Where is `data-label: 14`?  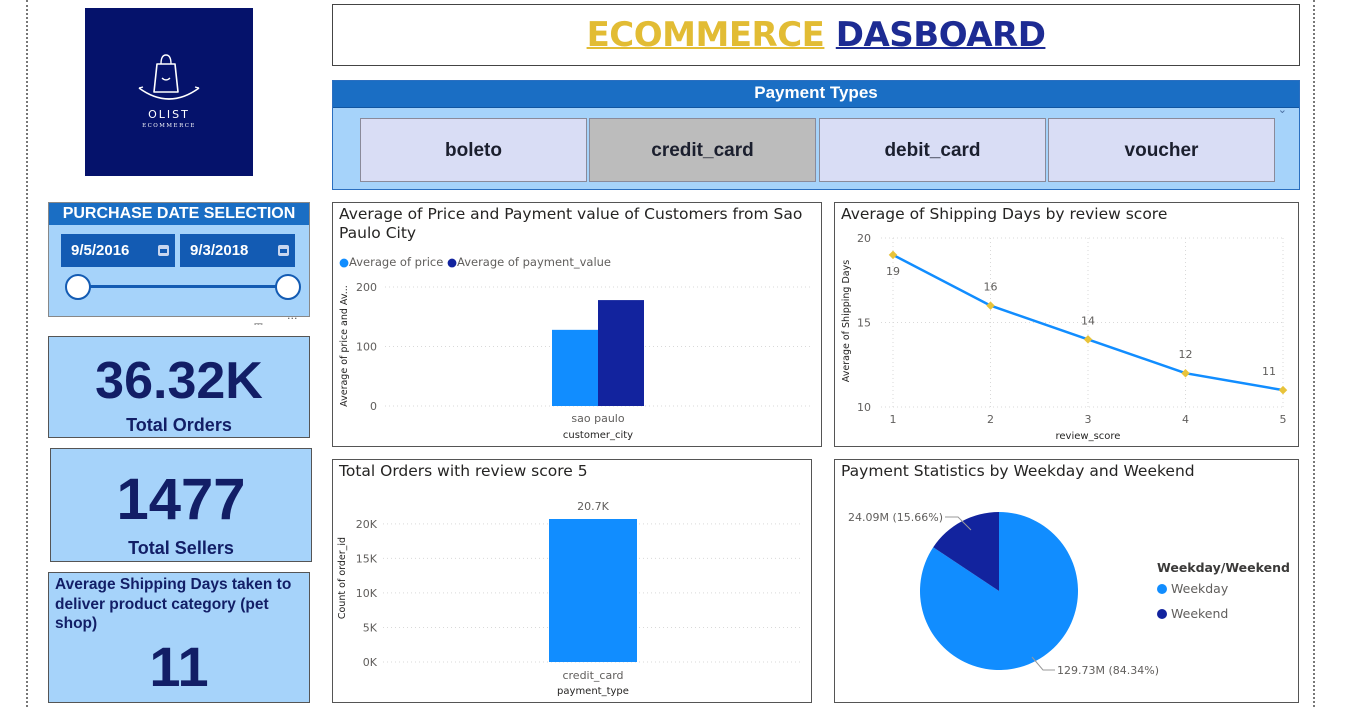 data-label: 14 is located at coordinates (1088, 320).